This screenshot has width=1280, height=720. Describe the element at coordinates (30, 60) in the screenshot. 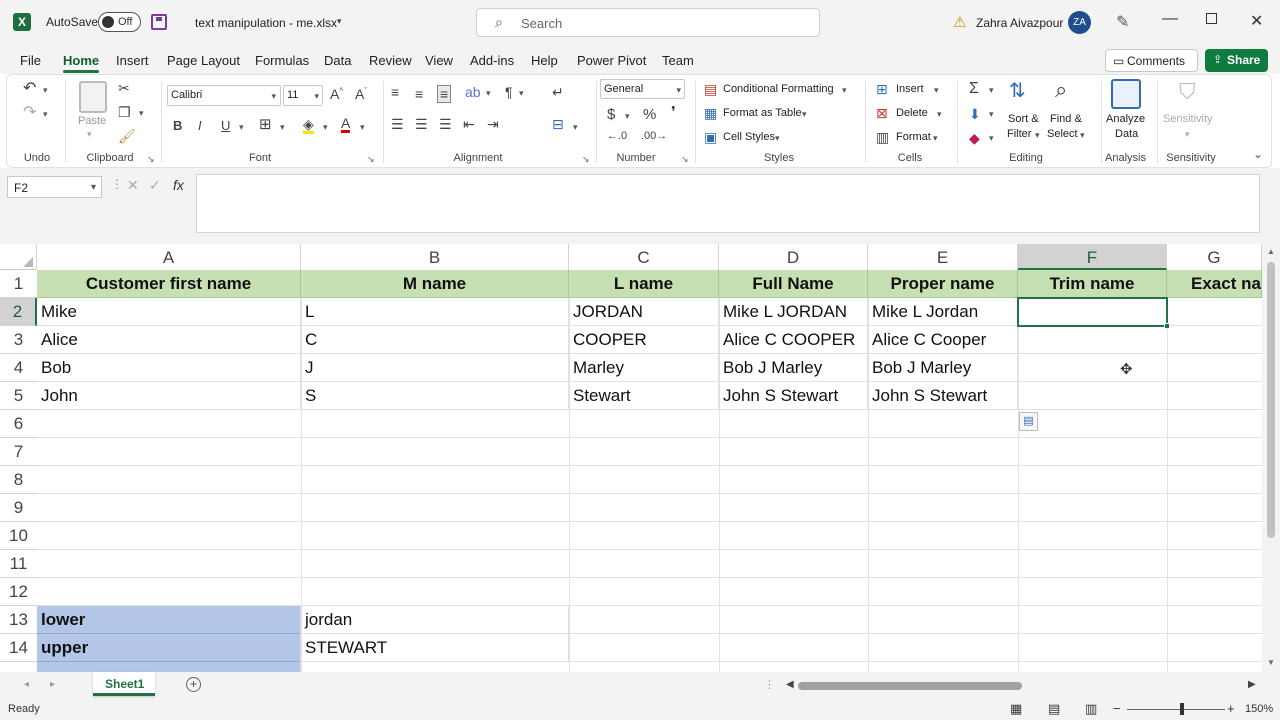

I see `menu-file: File` at that location.